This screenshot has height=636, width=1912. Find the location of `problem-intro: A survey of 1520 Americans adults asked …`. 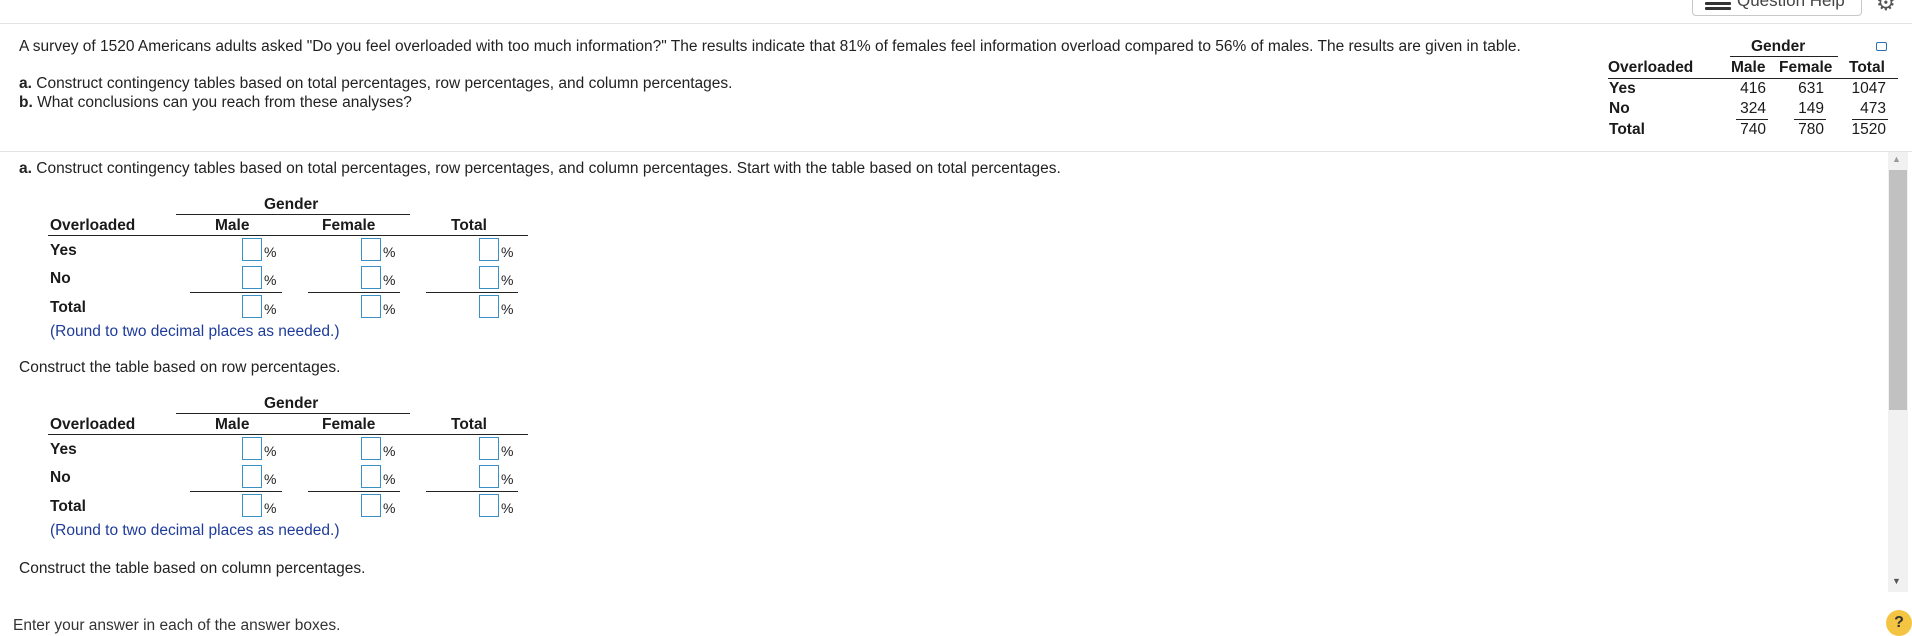

problem-intro: A survey of 1520 Americans adults asked … is located at coordinates (770, 46).